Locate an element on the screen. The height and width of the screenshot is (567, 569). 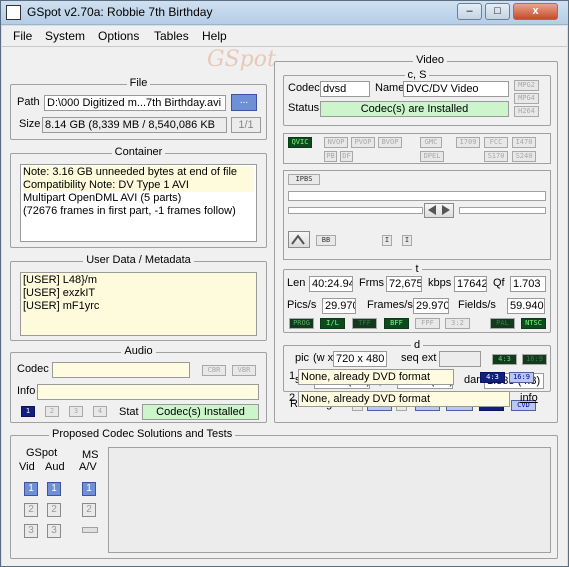
window-title: GSpot v2.70a: Robbie 7th Birthday is located at coordinates (120, 12).